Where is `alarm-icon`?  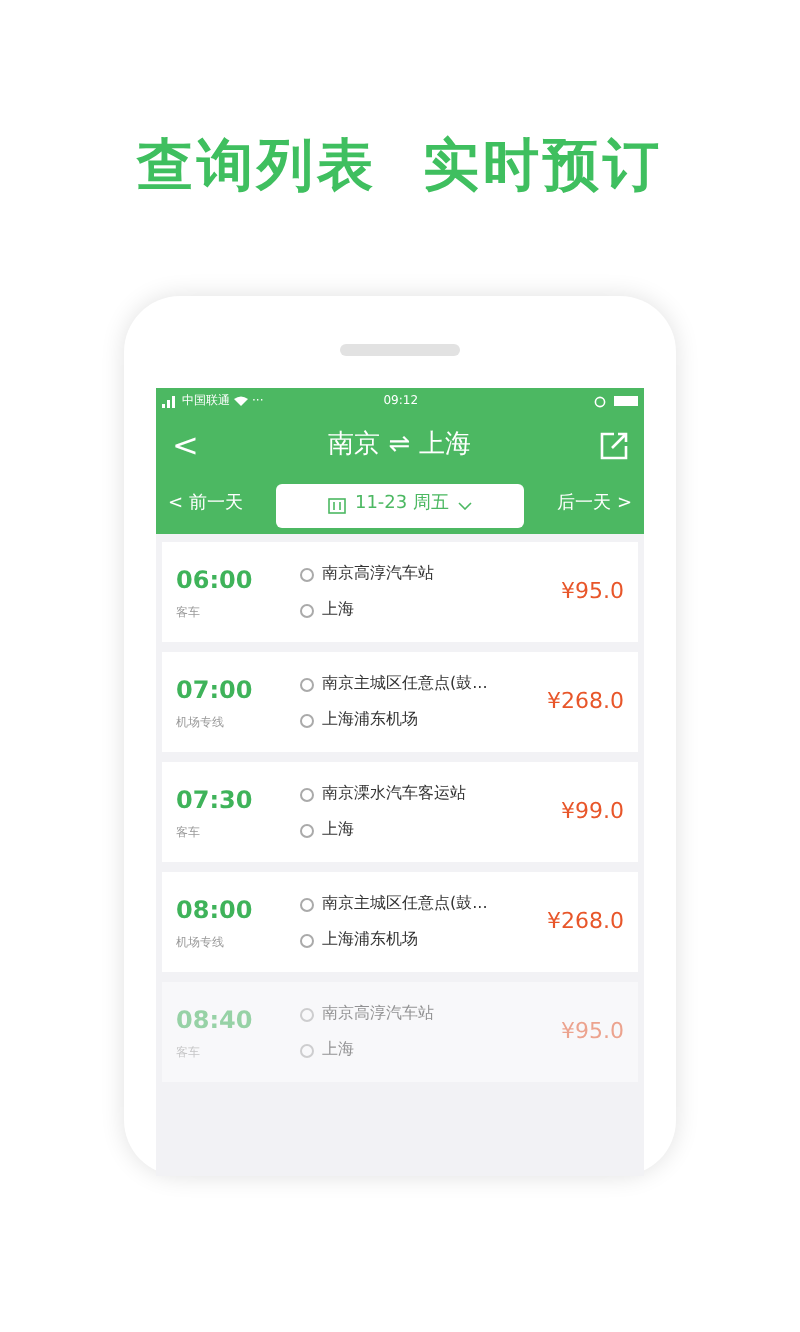 alarm-icon is located at coordinates (600, 401).